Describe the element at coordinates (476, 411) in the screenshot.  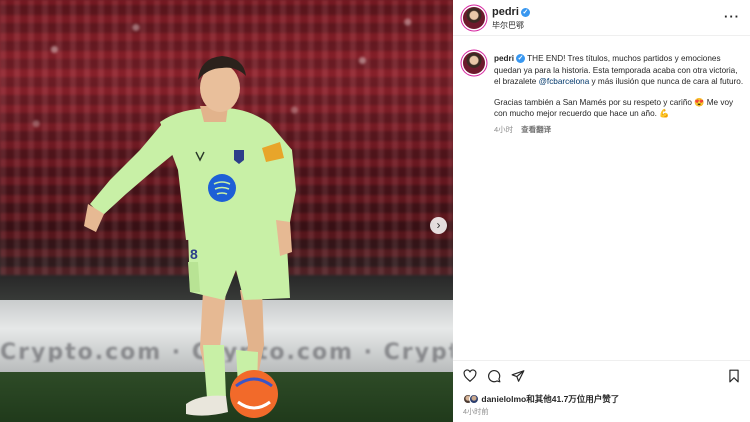
I see `post-timestamp: 4小时前` at that location.